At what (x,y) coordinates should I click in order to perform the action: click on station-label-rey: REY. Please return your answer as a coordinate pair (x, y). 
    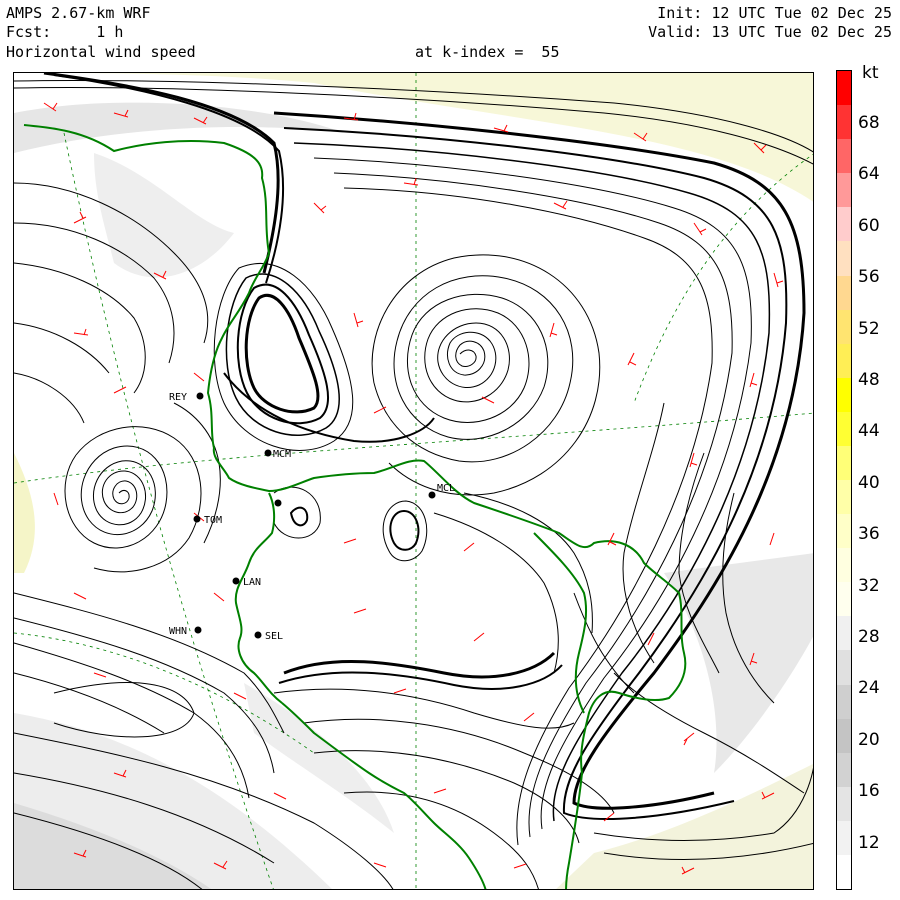
    Looking at the image, I should click on (178, 397).